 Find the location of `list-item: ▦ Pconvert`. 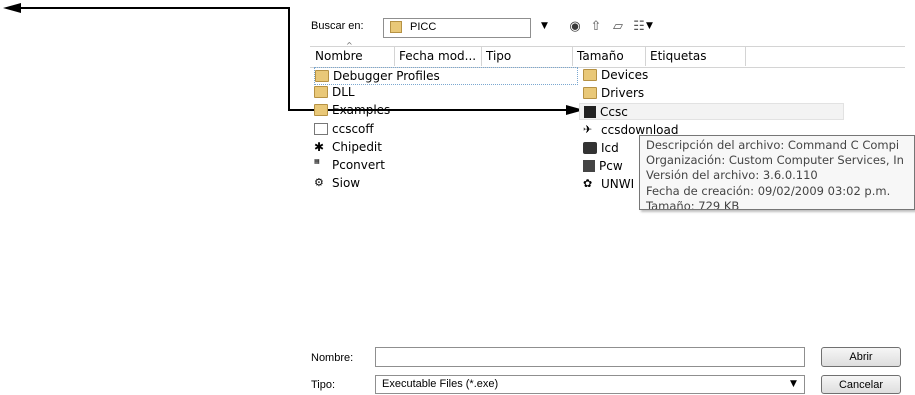

list-item: ▦ Pconvert is located at coordinates (349, 165).